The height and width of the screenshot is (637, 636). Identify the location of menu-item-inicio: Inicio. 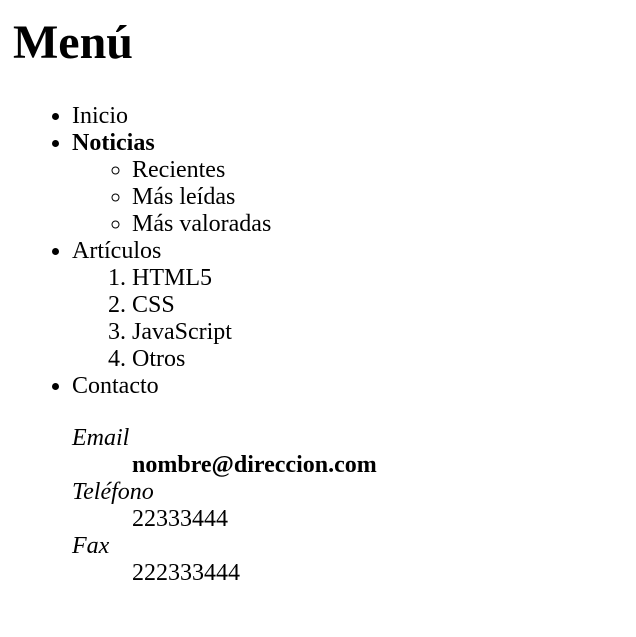
(171, 116).